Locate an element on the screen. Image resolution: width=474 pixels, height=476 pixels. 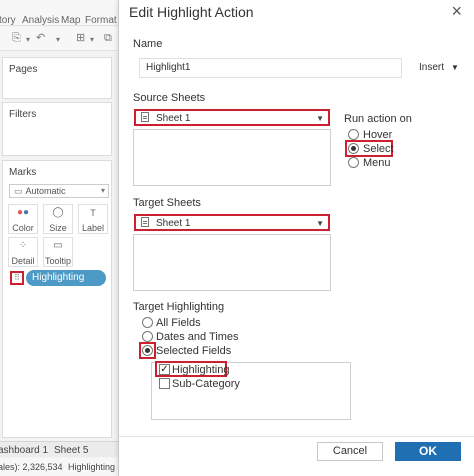
filters-label: Filters is located at coordinates (23, 114).